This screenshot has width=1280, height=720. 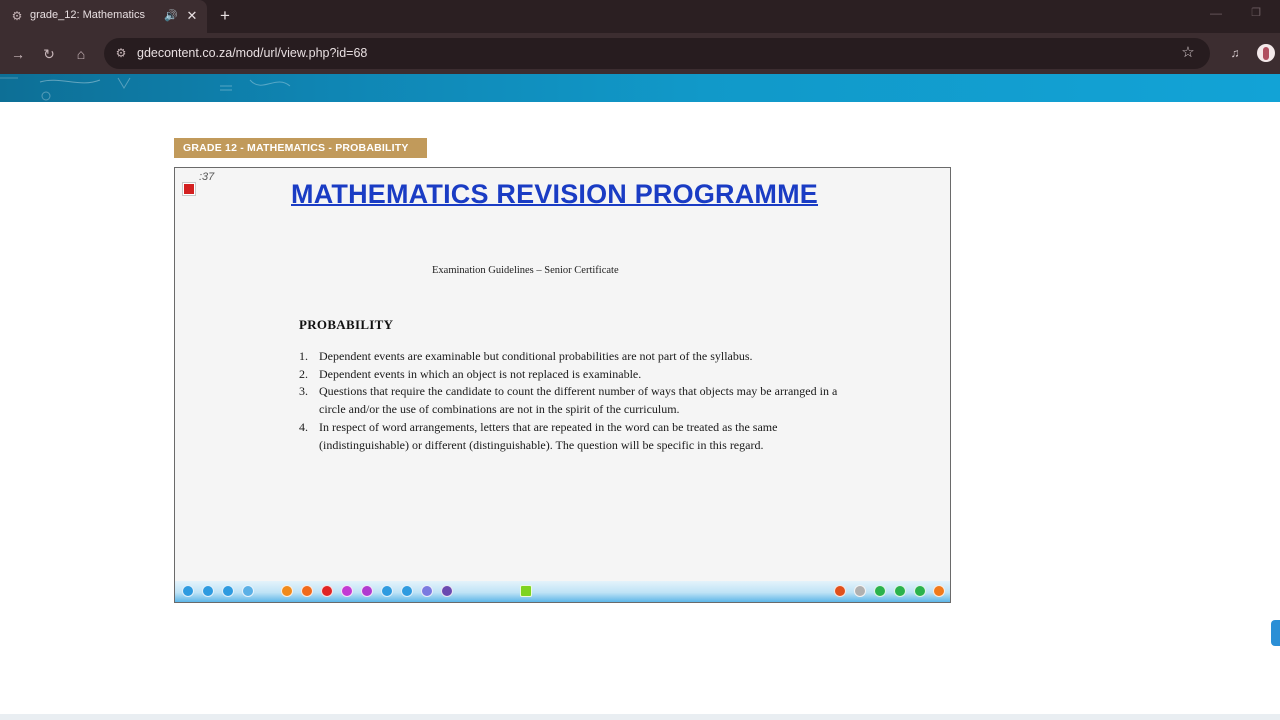 What do you see at coordinates (367, 591) in the screenshot?
I see `shape-tool-icon` at bounding box center [367, 591].